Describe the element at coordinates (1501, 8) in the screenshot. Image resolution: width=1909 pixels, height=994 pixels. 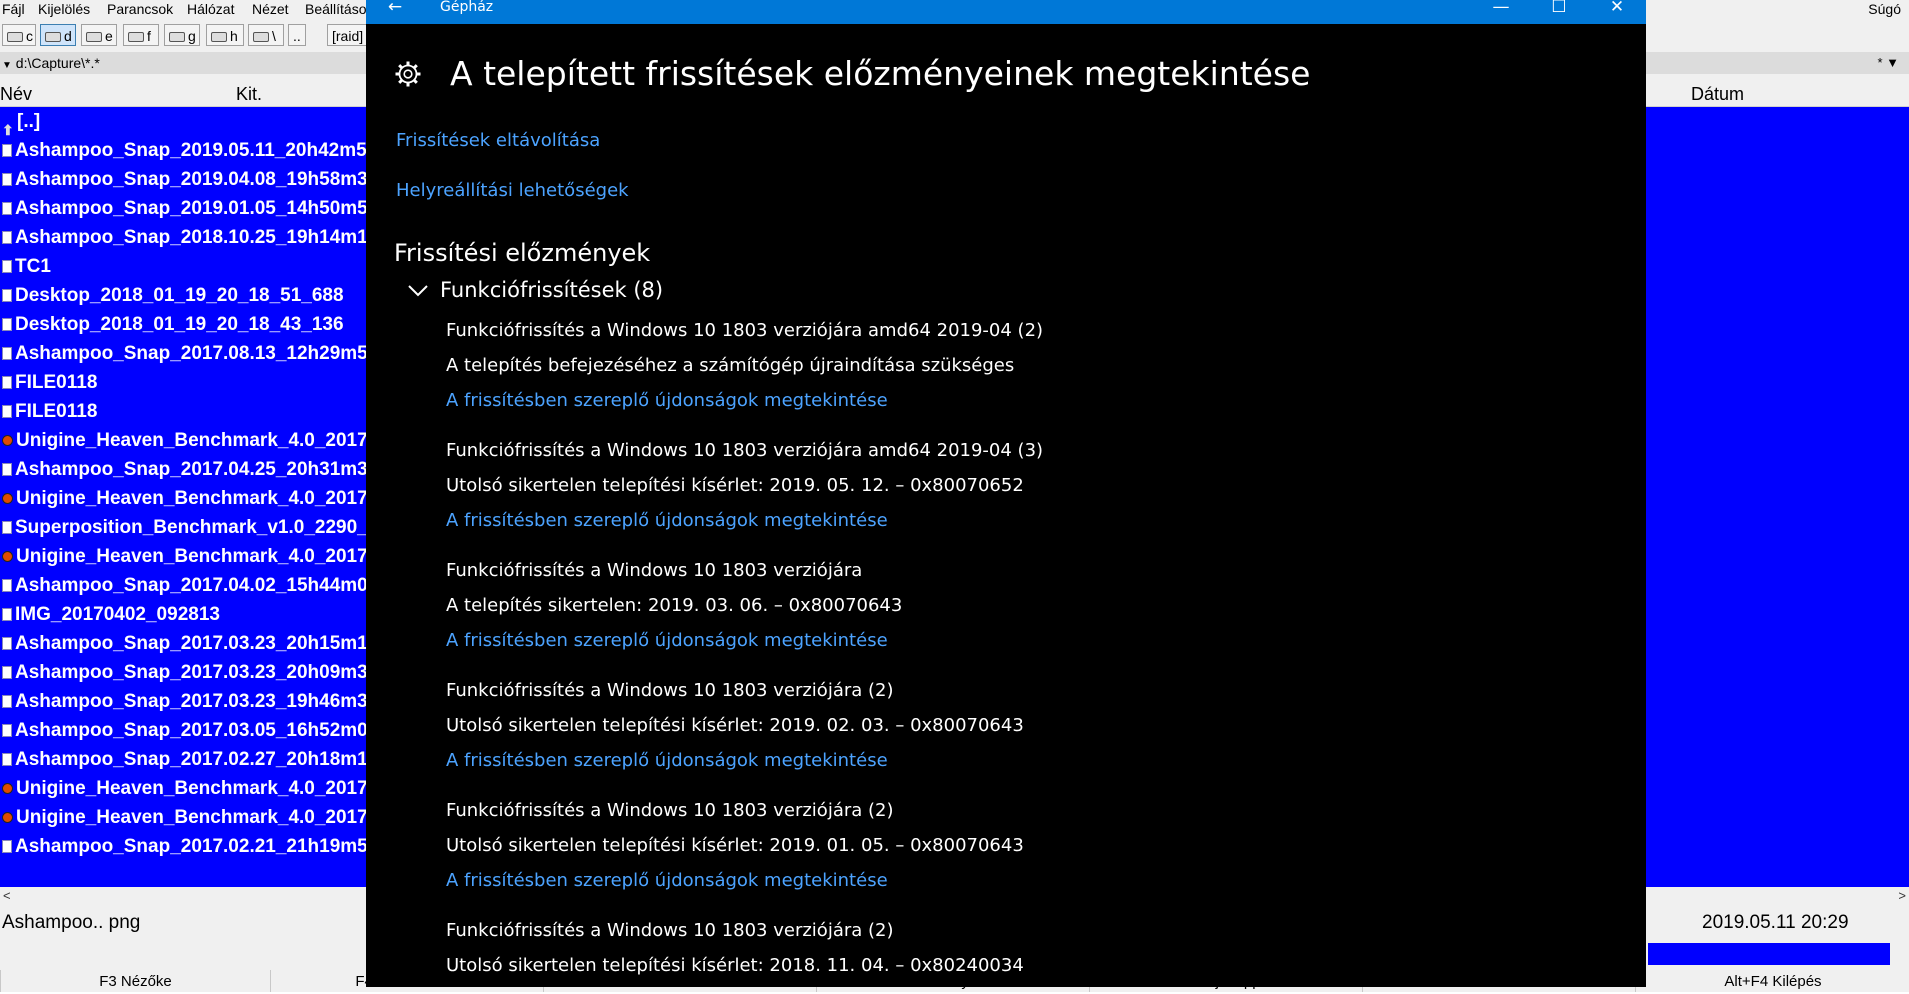
I see `minimize-icon: —` at that location.